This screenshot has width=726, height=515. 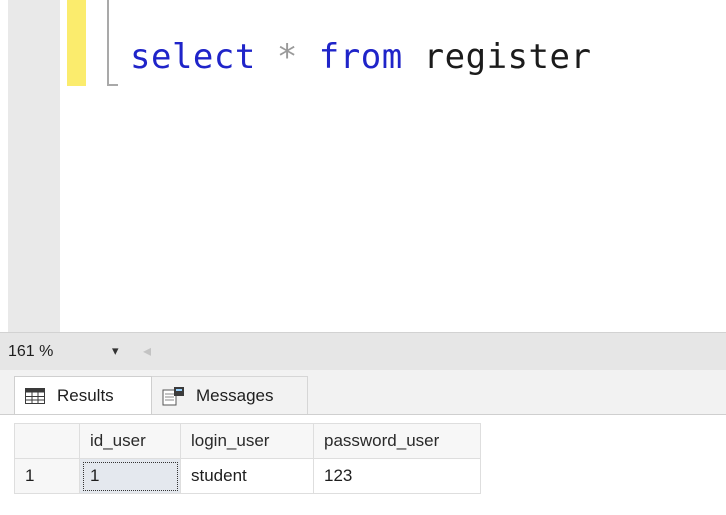 What do you see at coordinates (235, 395) in the screenshot?
I see `tab-messages-label: Messages` at bounding box center [235, 395].